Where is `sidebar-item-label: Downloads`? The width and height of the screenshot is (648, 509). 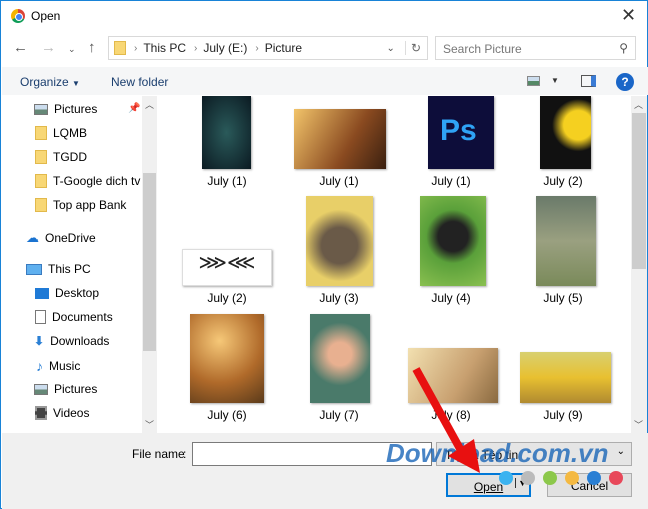 sidebar-item-label: Downloads is located at coordinates (80, 341).